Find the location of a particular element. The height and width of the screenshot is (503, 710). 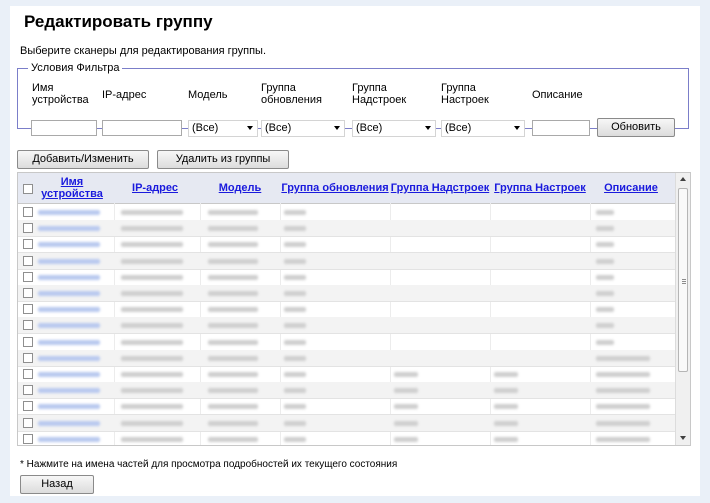

update-group-filter-select: (Все) is located at coordinates (303, 128).